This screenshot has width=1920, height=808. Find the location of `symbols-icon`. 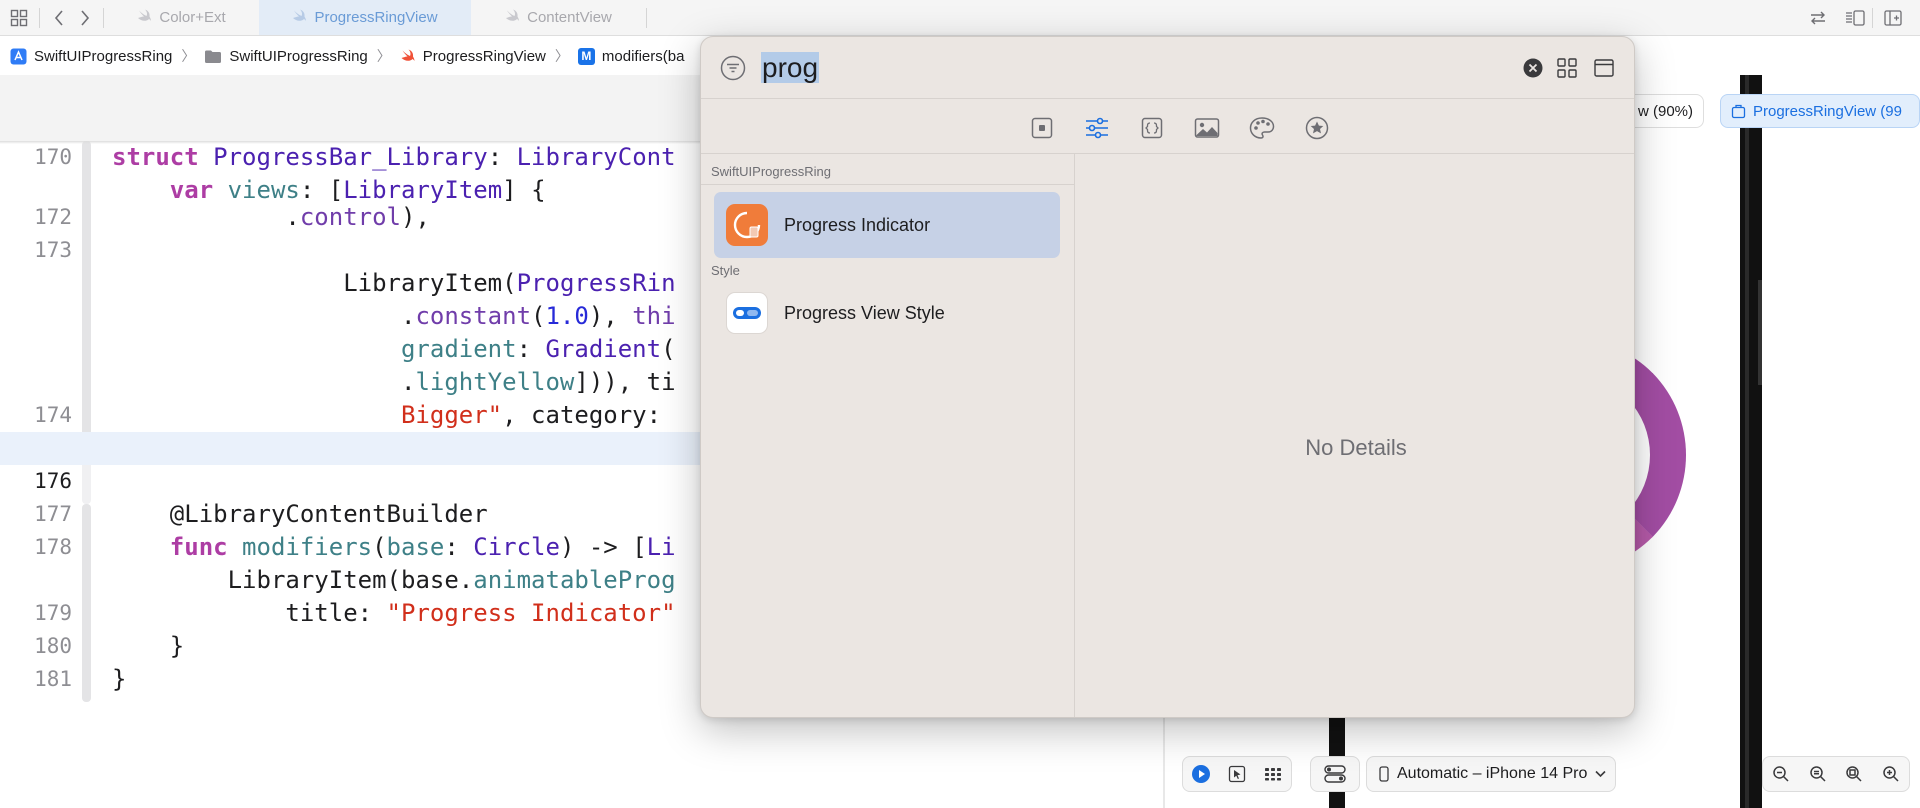

symbols-icon is located at coordinates (1317, 128).